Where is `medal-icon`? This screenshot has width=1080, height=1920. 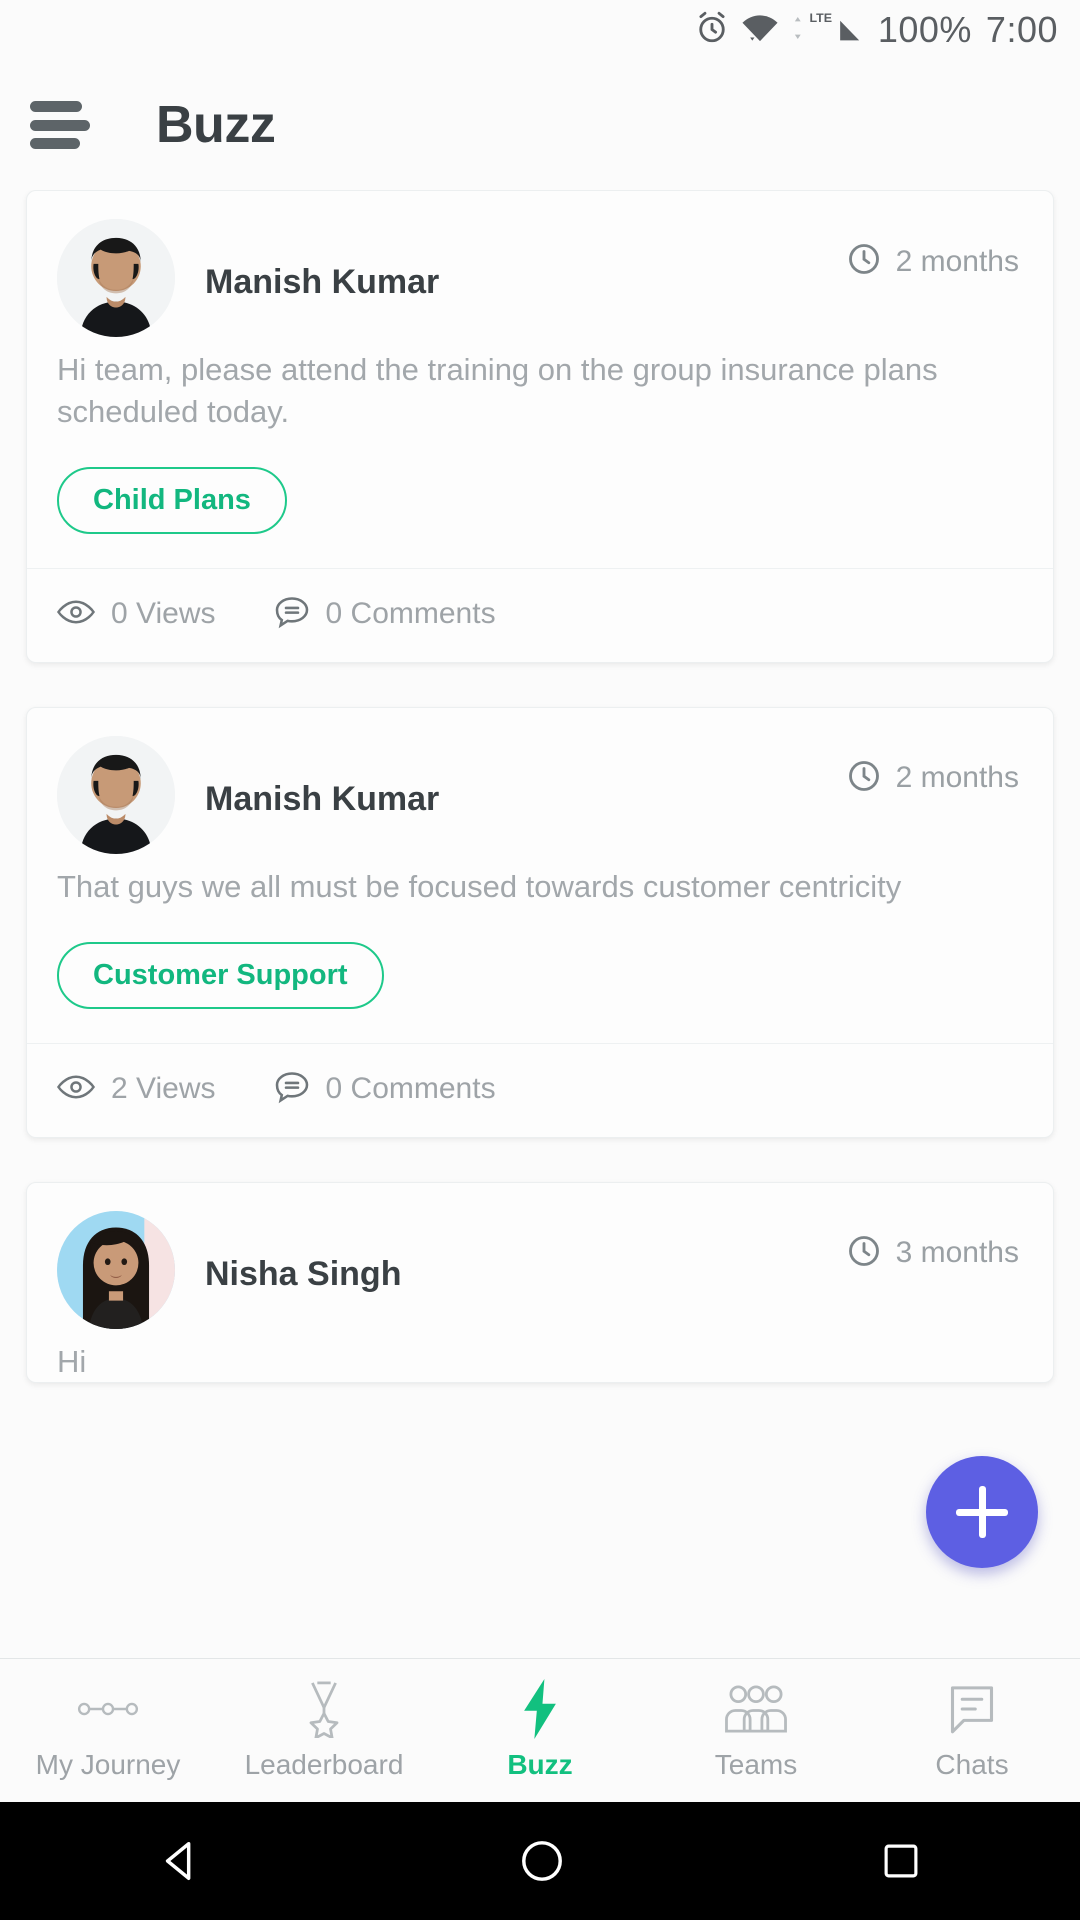 medal-icon is located at coordinates (324, 1709).